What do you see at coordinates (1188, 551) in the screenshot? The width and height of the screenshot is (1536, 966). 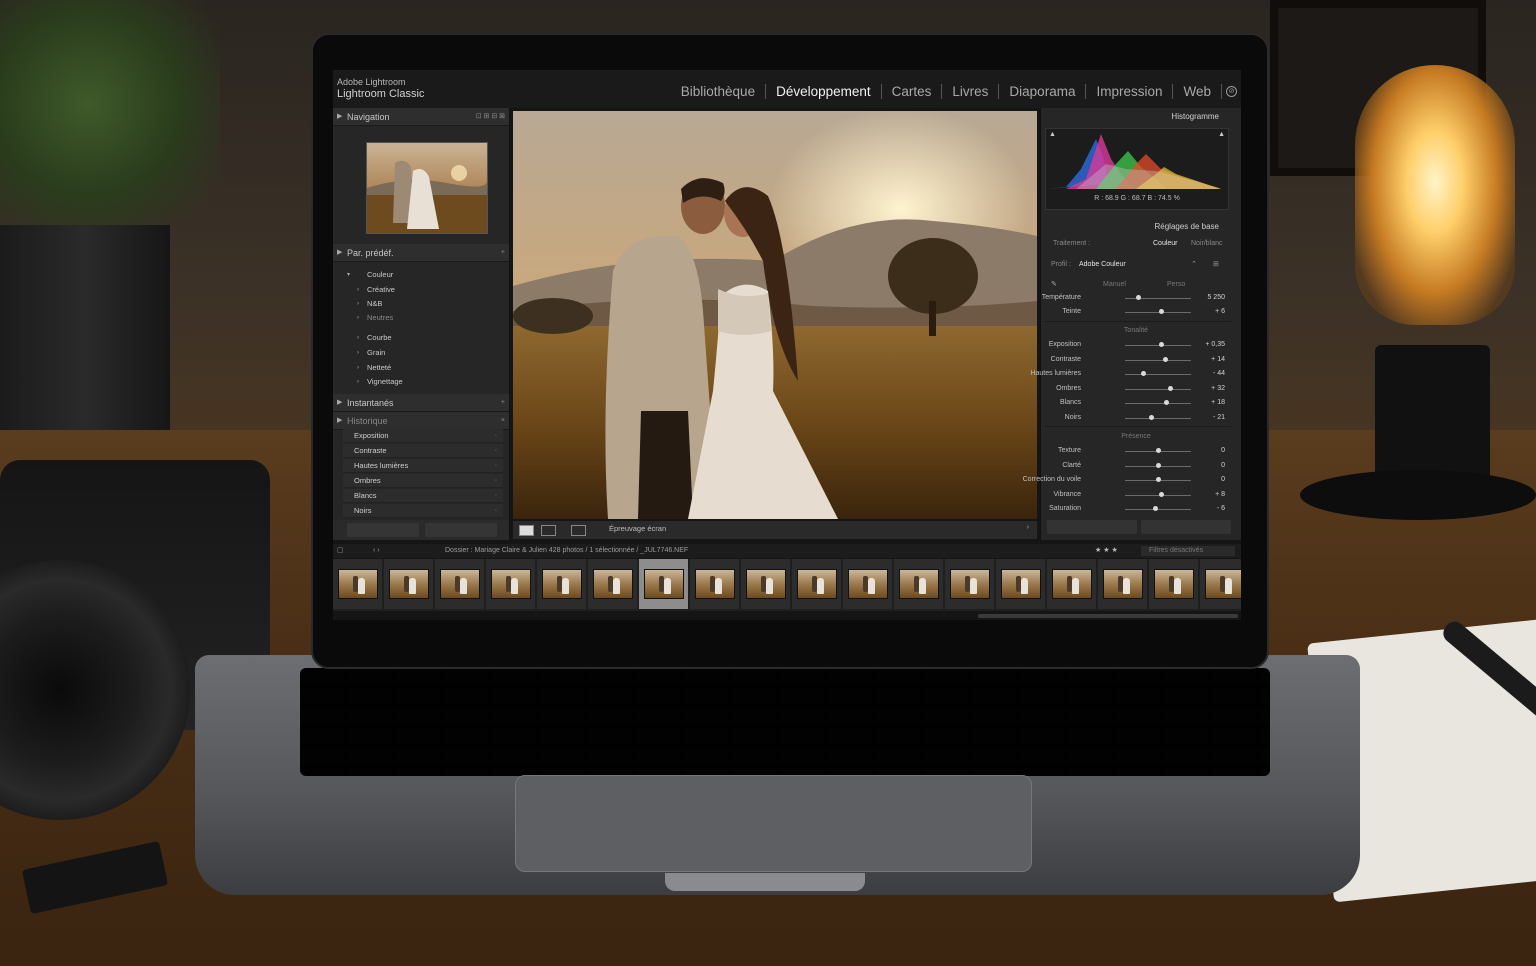 I see `filter-dropdown: Filtres désactivés` at bounding box center [1188, 551].